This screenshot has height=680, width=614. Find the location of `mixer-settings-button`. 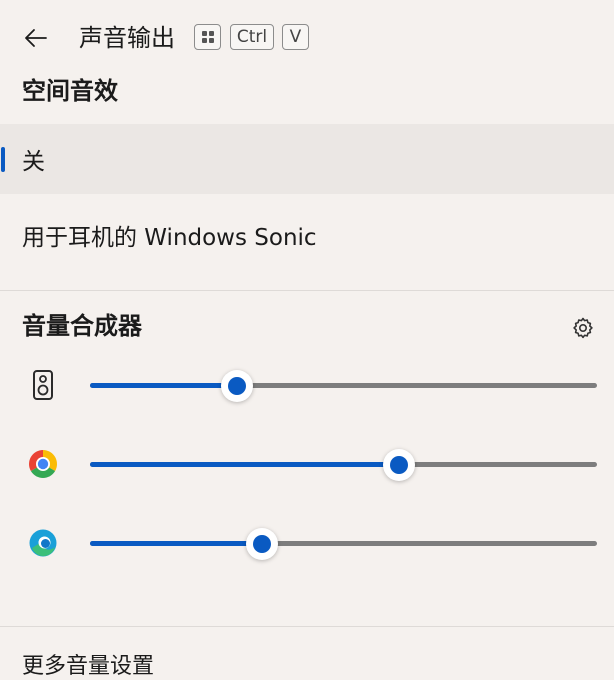

mixer-settings-button is located at coordinates (583, 328).